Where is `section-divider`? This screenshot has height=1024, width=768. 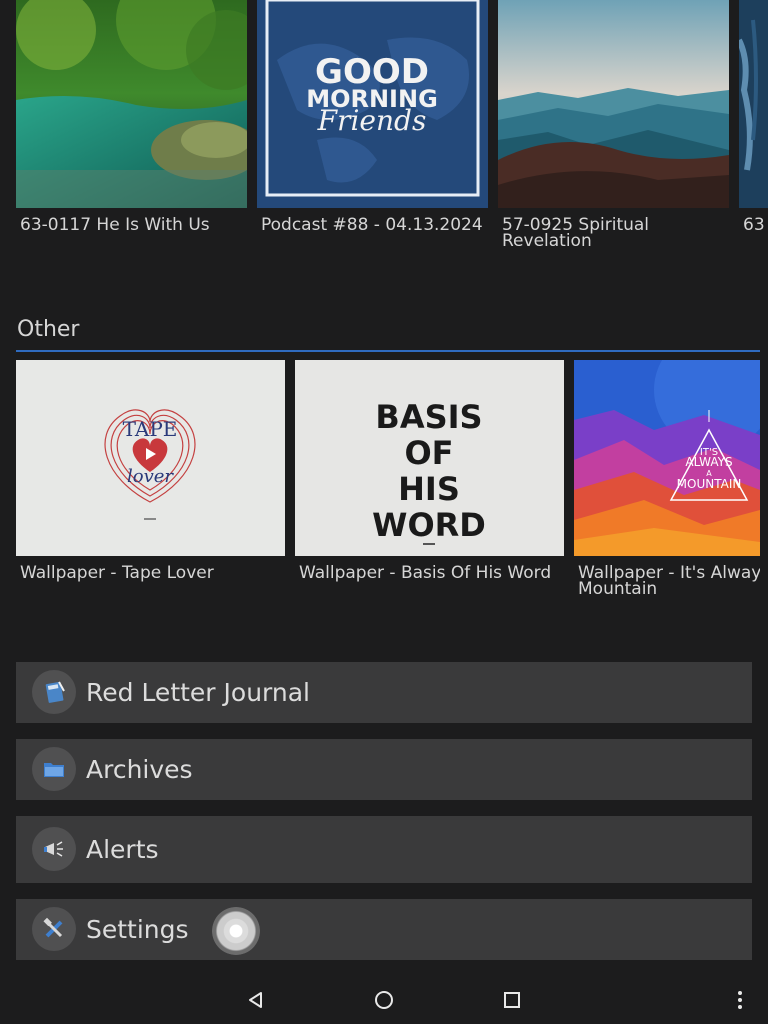 section-divider is located at coordinates (388, 351).